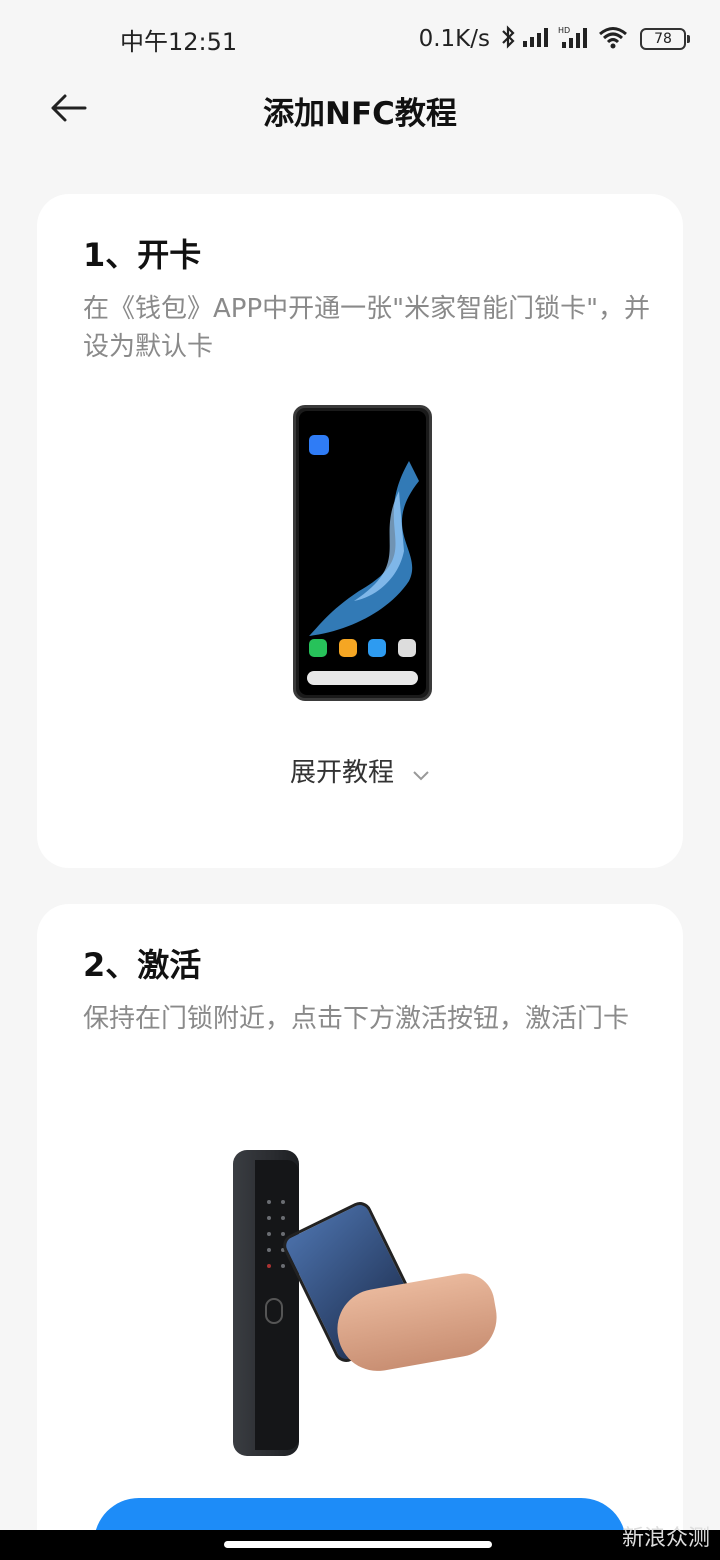  What do you see at coordinates (554, 39) in the screenshot?
I see `status-icons: 0.1K/s HD 78` at bounding box center [554, 39].